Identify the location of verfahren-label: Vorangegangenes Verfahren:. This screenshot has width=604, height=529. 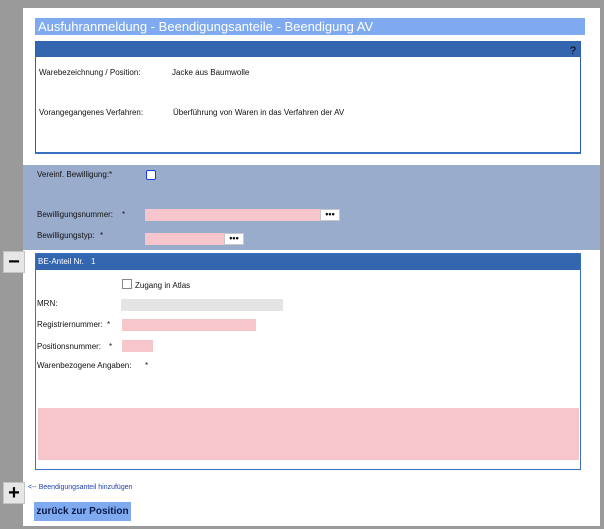
(91, 112).